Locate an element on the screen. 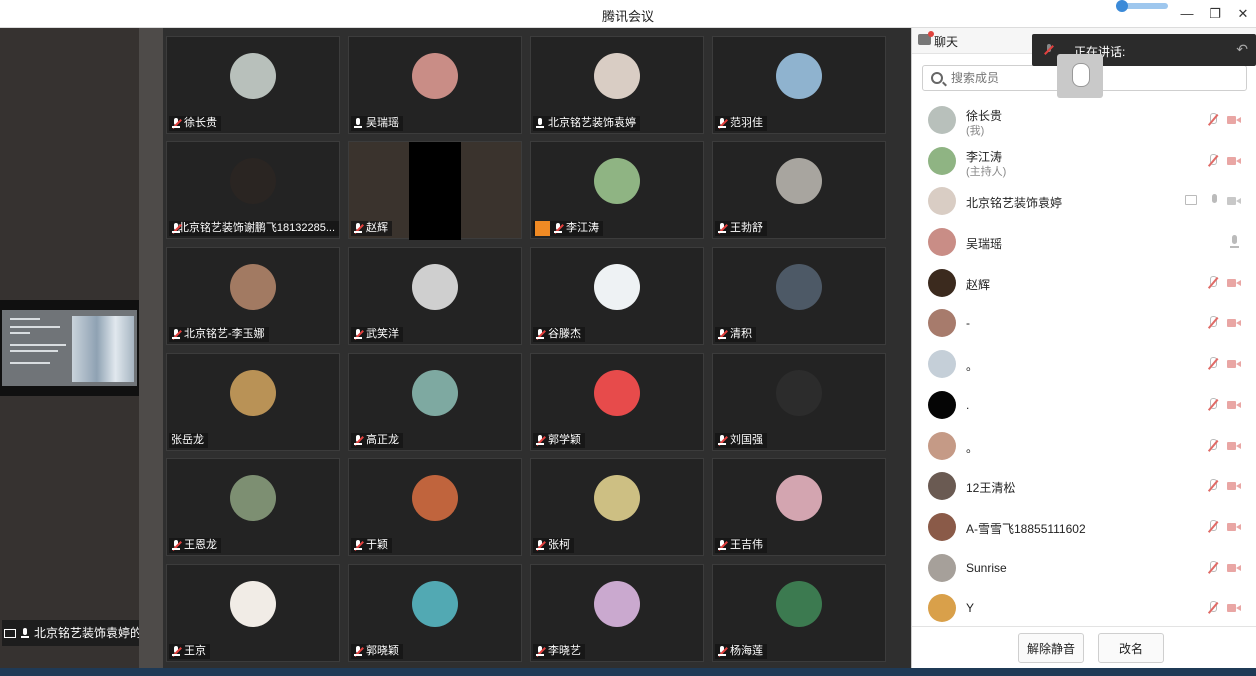  participant-tile: 北京铭艺装饰袁婷 is located at coordinates (617, 85).